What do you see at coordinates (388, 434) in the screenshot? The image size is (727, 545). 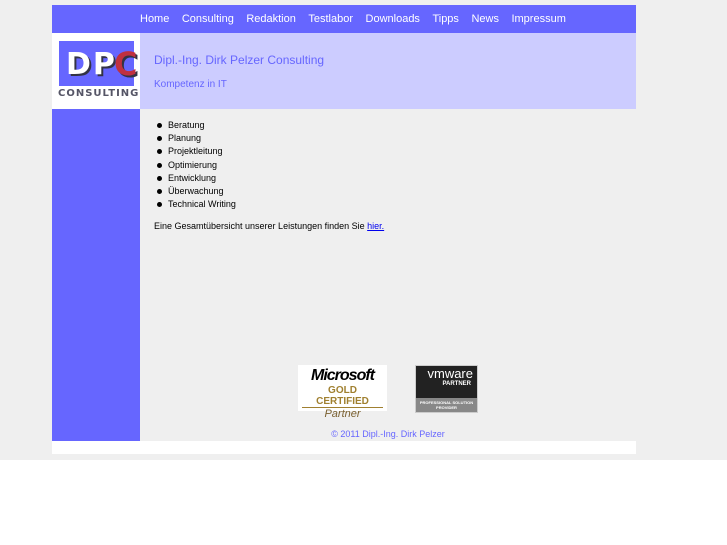 I see `copyright: © 2011 Dipl.-Ing. Dirk Pelzer` at bounding box center [388, 434].